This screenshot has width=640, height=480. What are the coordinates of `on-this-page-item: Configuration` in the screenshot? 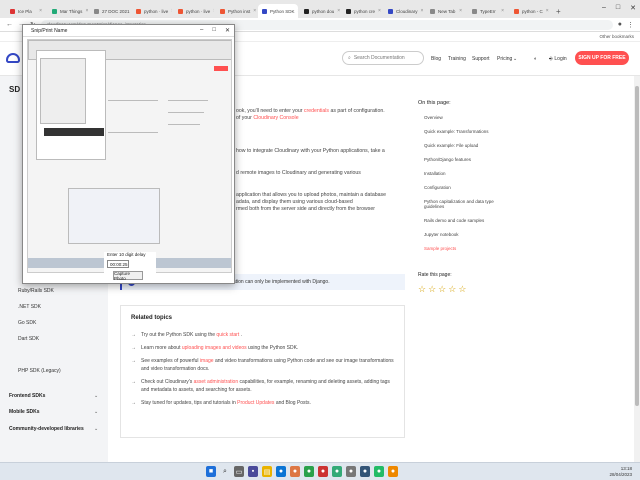 It's located at (458, 187).